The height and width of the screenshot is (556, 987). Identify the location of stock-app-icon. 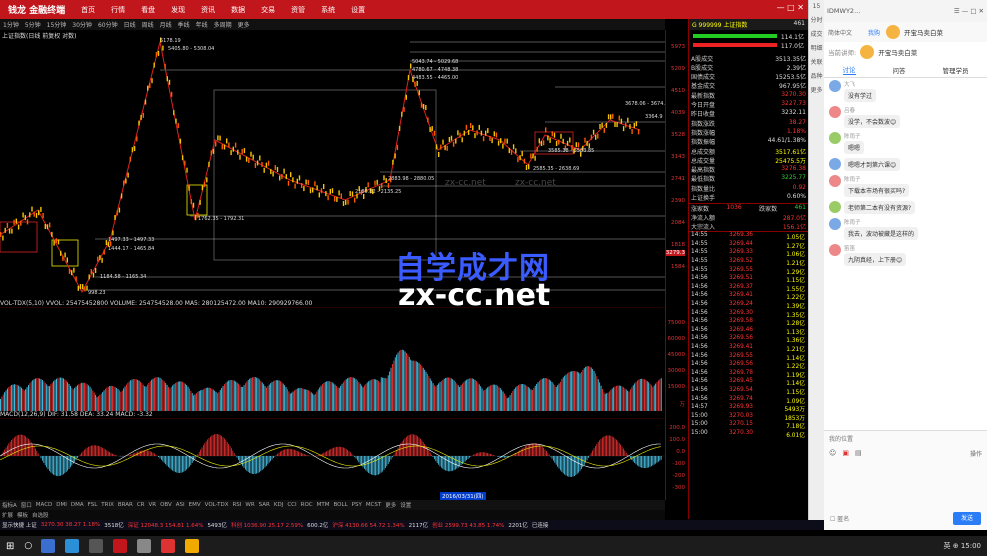
(120, 546).